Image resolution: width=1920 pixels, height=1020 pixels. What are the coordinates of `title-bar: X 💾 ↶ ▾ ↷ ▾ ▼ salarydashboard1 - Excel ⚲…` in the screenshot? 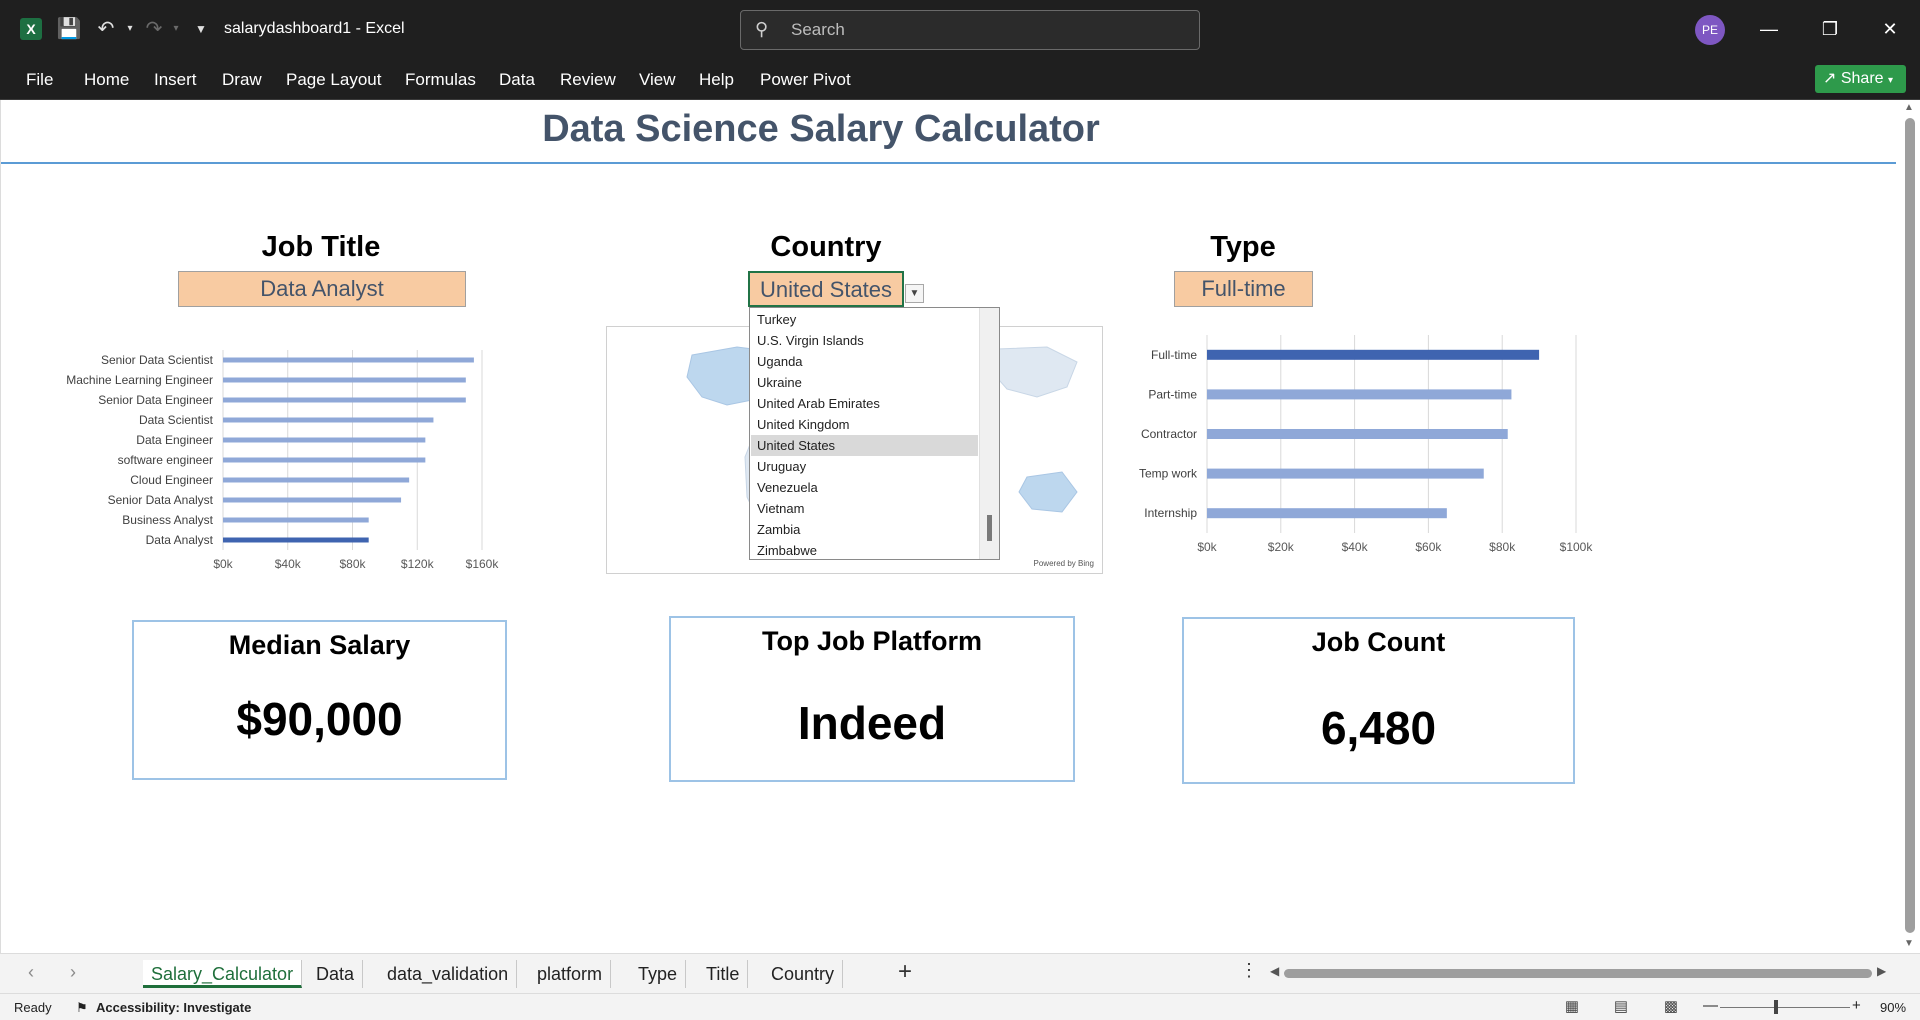 It's located at (960, 30).